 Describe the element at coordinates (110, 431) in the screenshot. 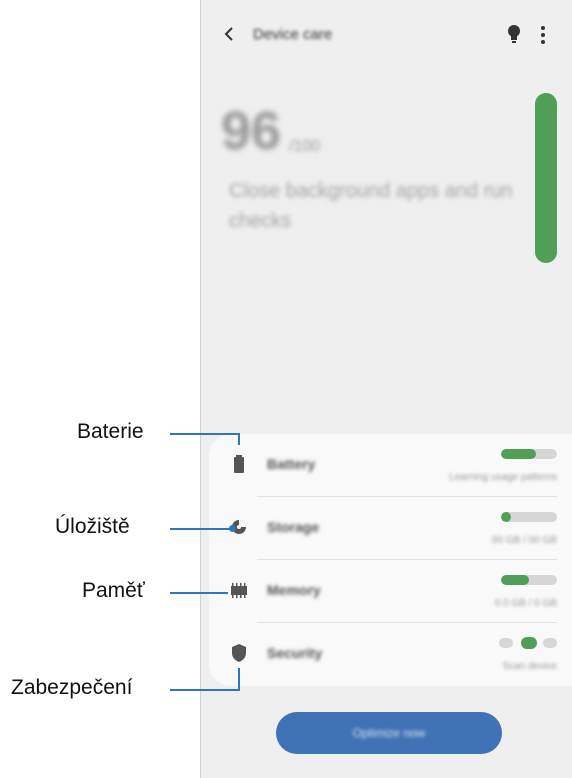

I see `callout-battery: Baterie` at that location.